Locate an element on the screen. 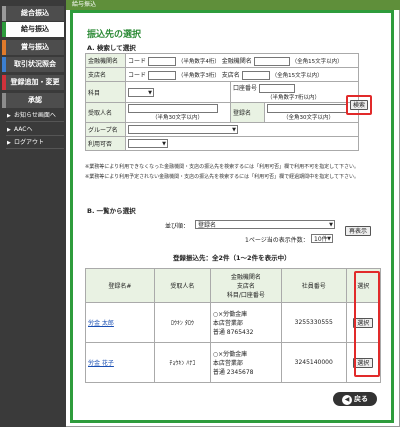 The width and height of the screenshot is (400, 427). payee-input is located at coordinates (173, 108).